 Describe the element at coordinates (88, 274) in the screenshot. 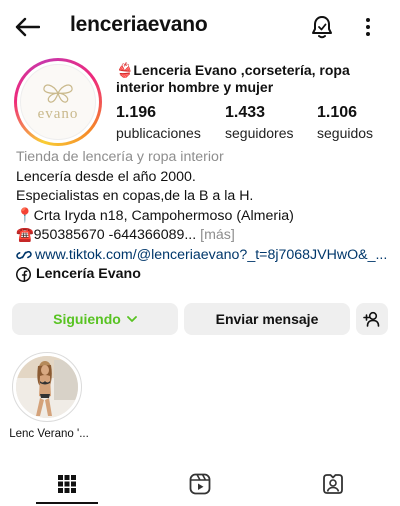

I see `facebook-page-name: Lencería Evano` at that location.